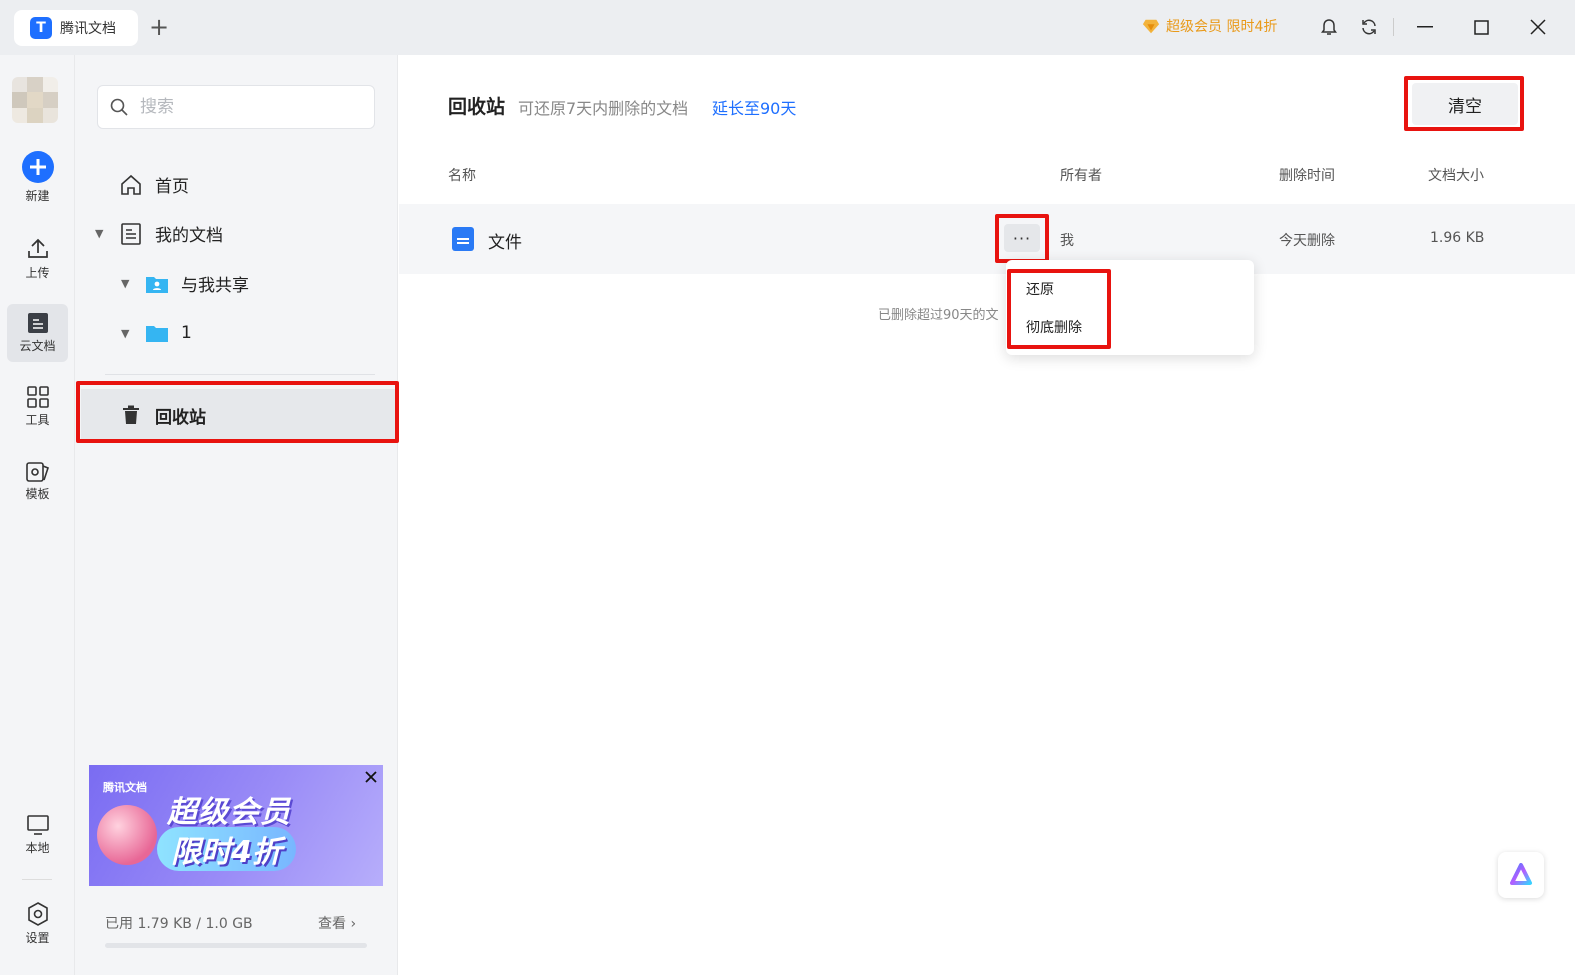 This screenshot has height=975, width=1575. What do you see at coordinates (226, 849) in the screenshot?
I see `banner-discount: 限时4折` at bounding box center [226, 849].